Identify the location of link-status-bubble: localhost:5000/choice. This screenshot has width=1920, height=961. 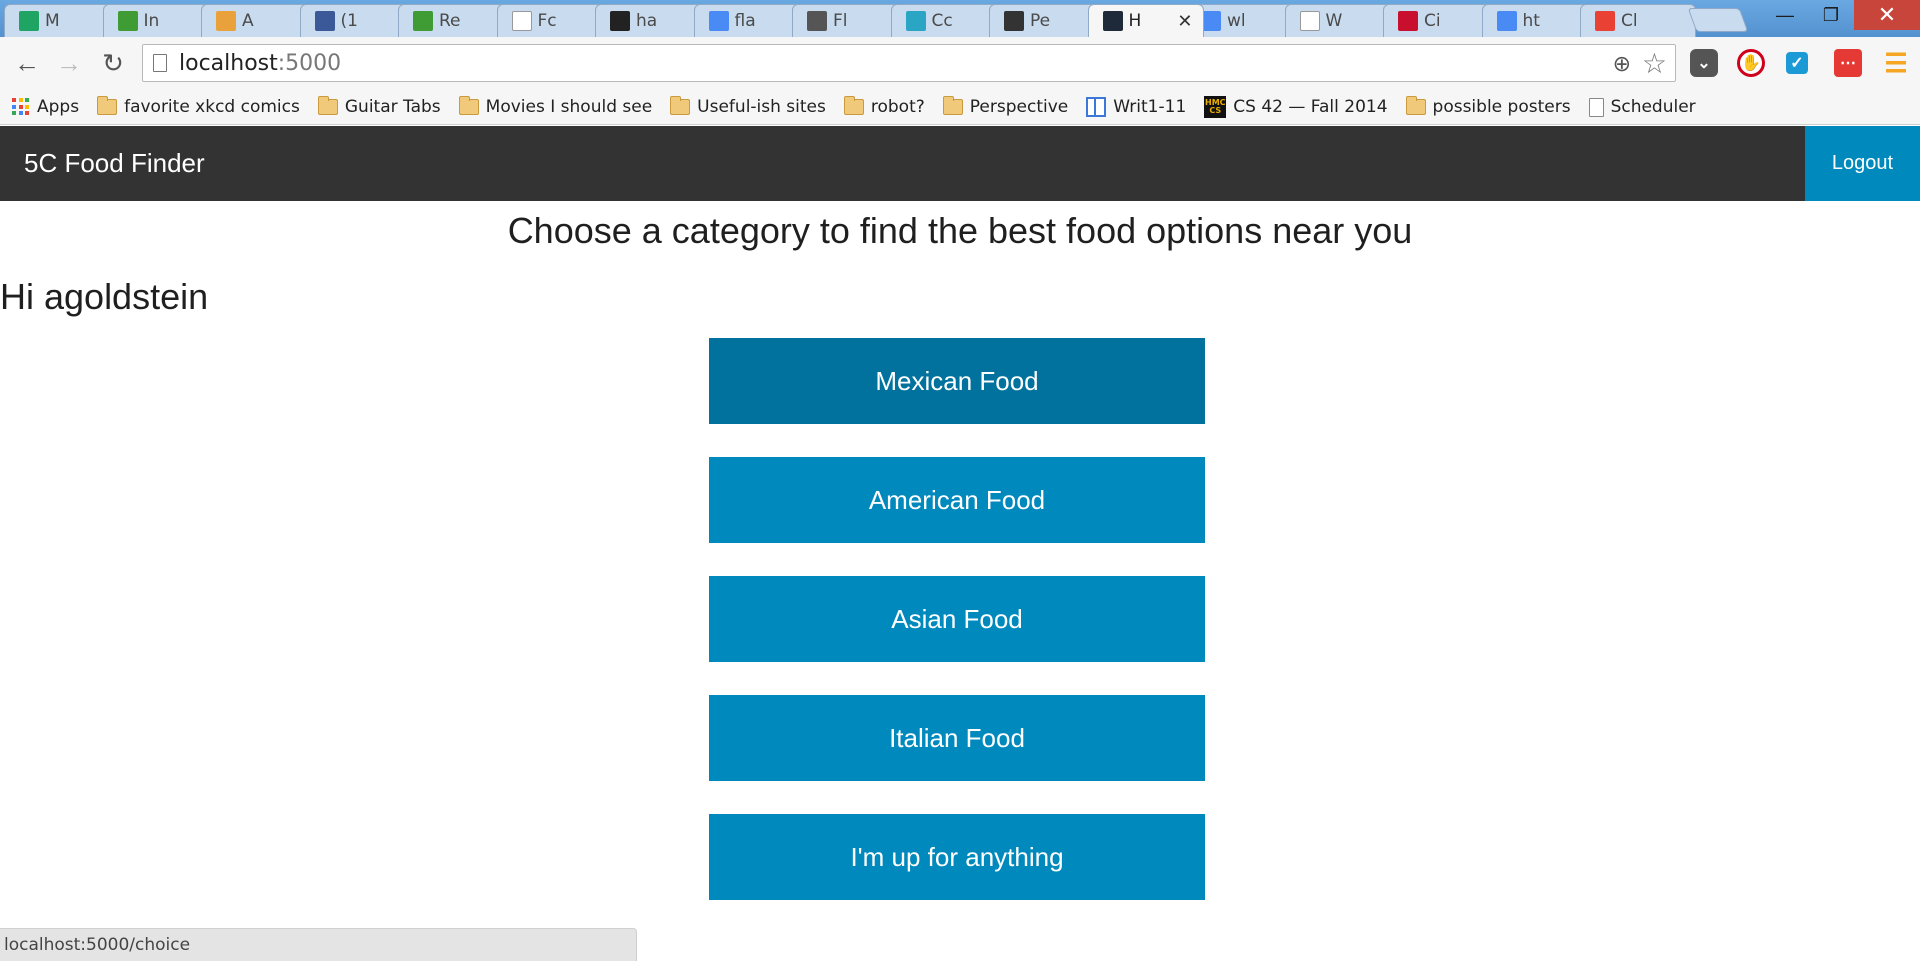
(318, 944).